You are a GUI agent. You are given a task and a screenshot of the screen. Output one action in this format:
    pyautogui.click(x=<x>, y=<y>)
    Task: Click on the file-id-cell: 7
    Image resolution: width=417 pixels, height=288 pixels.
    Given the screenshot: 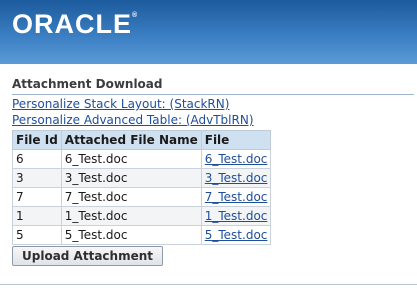 What is the action you would take?
    pyautogui.click(x=37, y=197)
    